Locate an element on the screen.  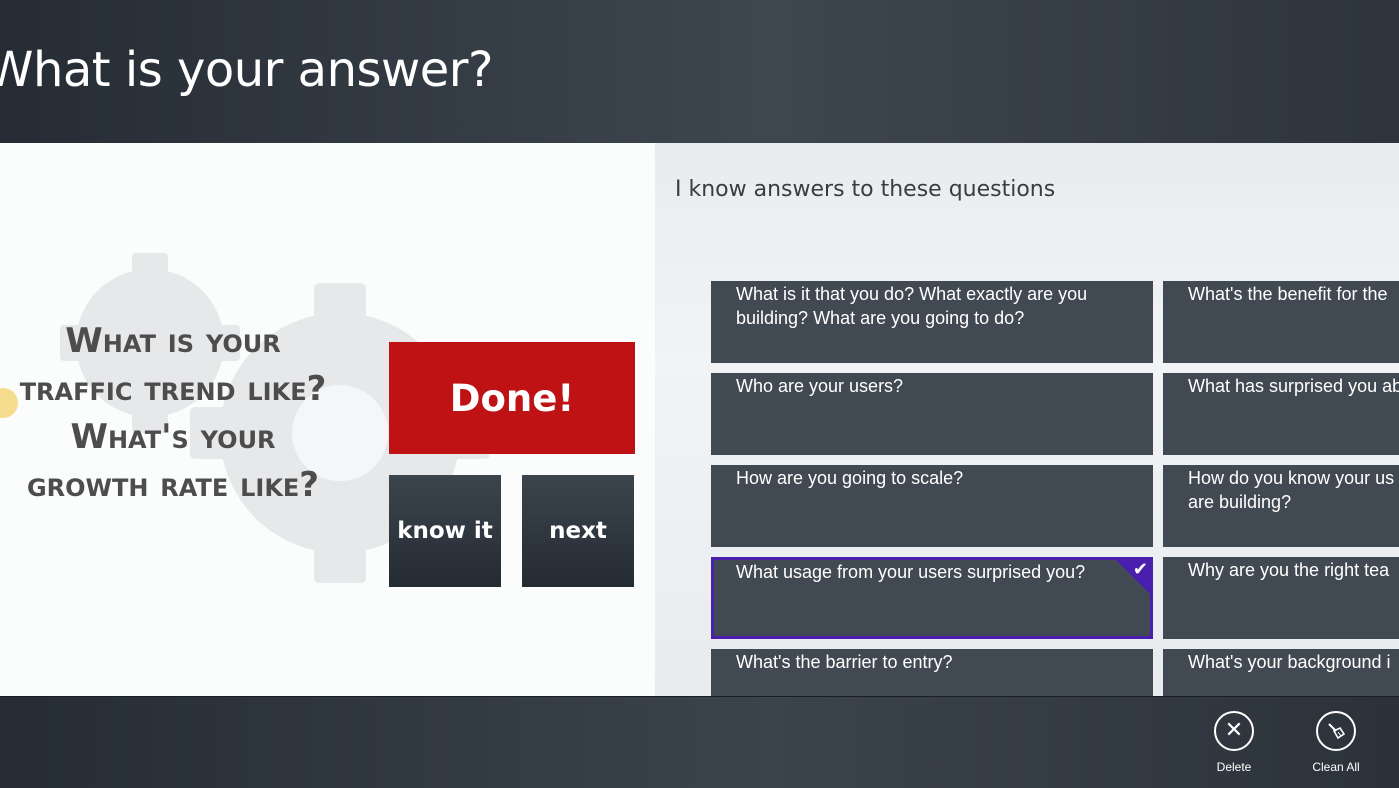
question-tile: What's the benefit for the is located at coordinates (1281, 322).